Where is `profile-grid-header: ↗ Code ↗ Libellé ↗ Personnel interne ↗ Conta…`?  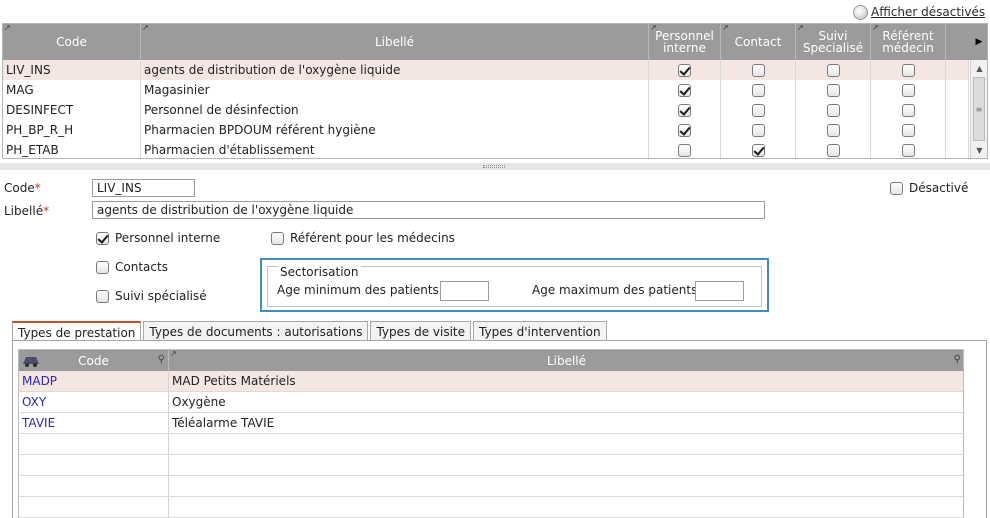
profile-grid-header: ↗ Code ↗ Libellé ↗ Personnel interne ↗ Conta… is located at coordinates (495, 42).